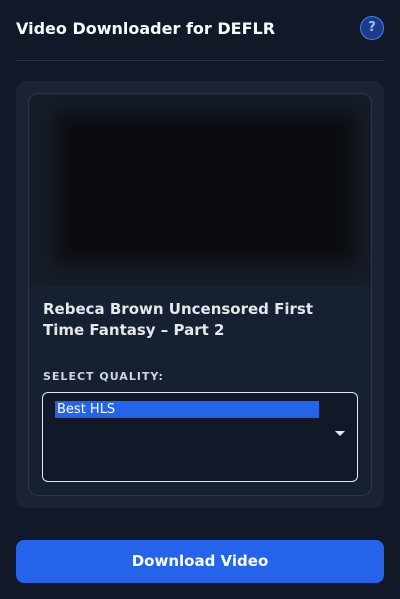 This screenshot has width=400, height=599. What do you see at coordinates (340, 433) in the screenshot?
I see `chevron-down-icon` at bounding box center [340, 433].